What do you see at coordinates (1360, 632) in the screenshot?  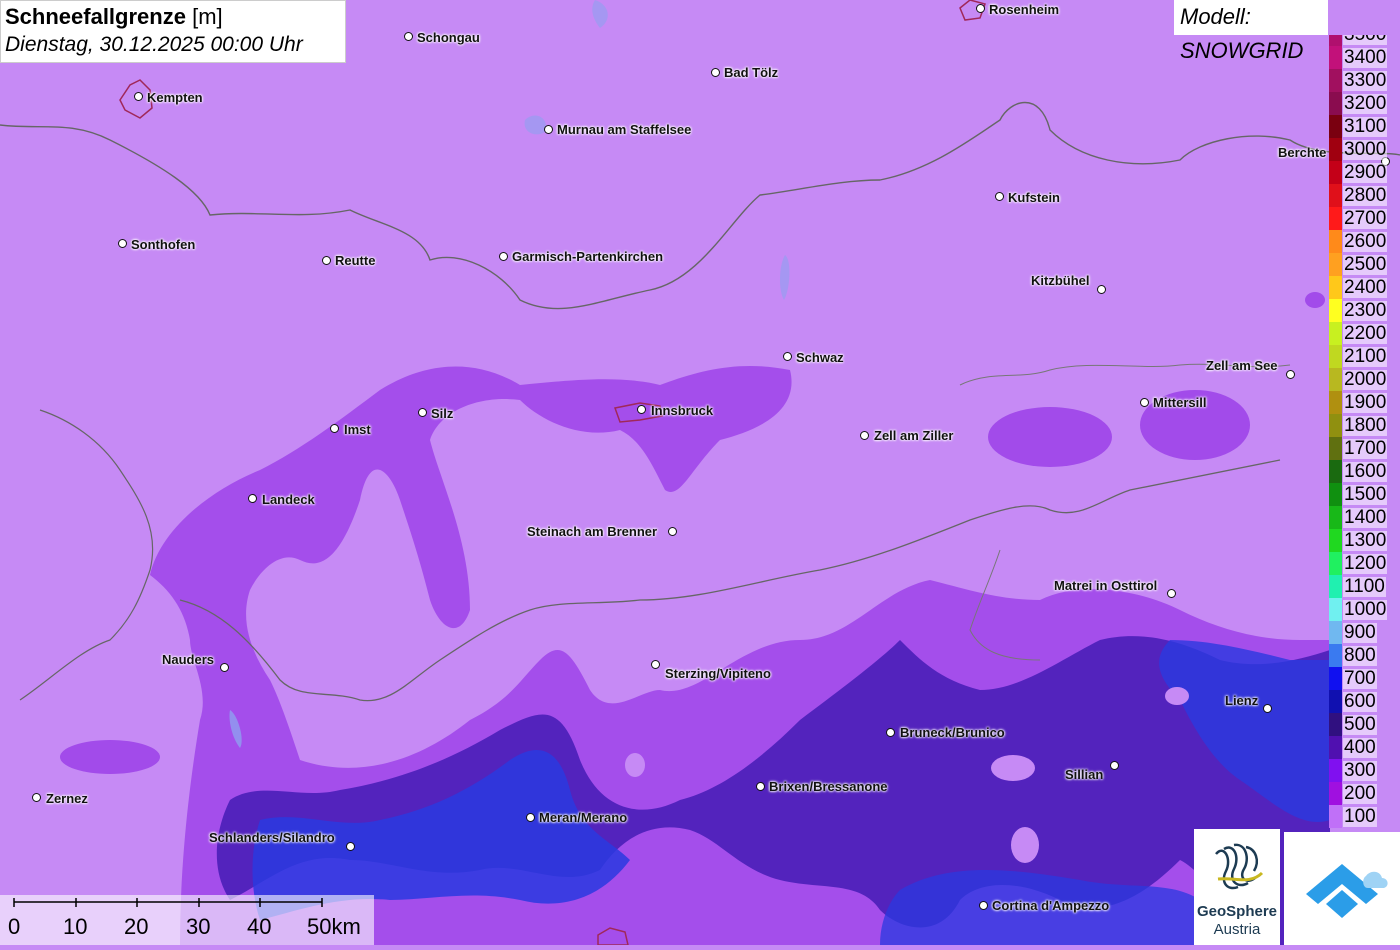 I see `legend-label: 900` at bounding box center [1360, 632].